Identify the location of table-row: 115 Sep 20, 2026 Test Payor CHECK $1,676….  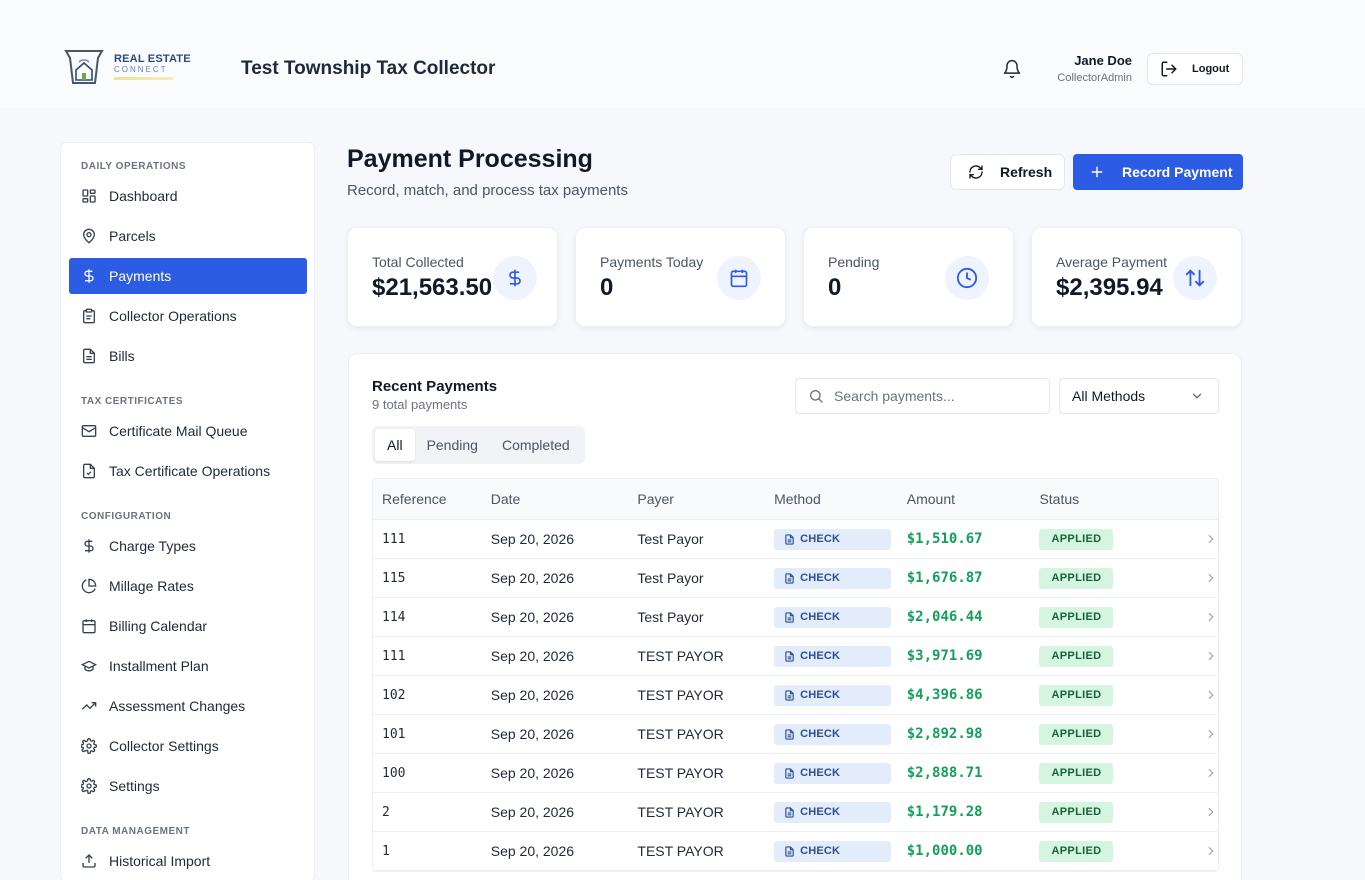
(795, 578).